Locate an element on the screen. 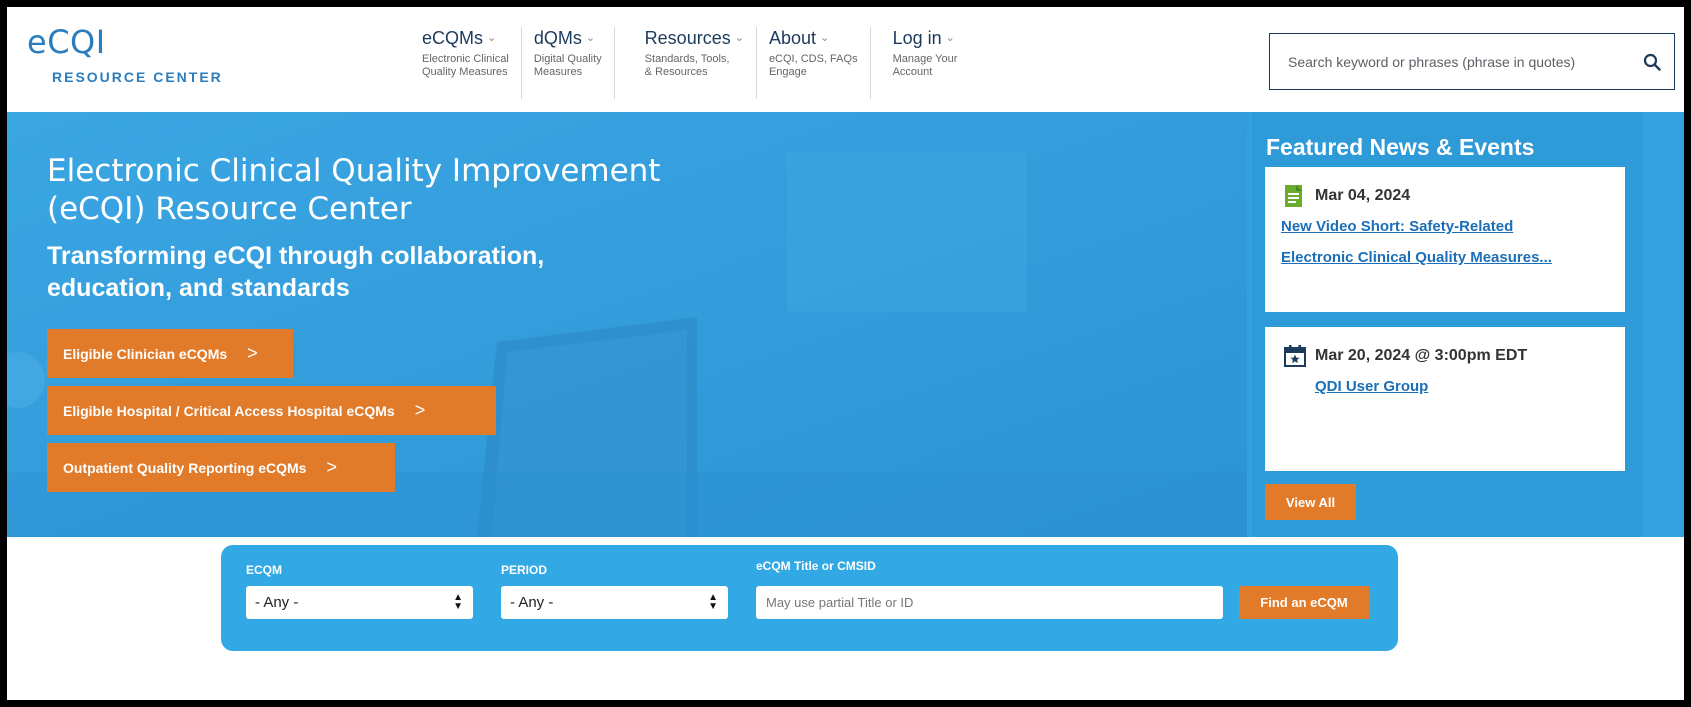  nav-item-login: Log in ⌄ Manage Your Account is located at coordinates (919, 63).